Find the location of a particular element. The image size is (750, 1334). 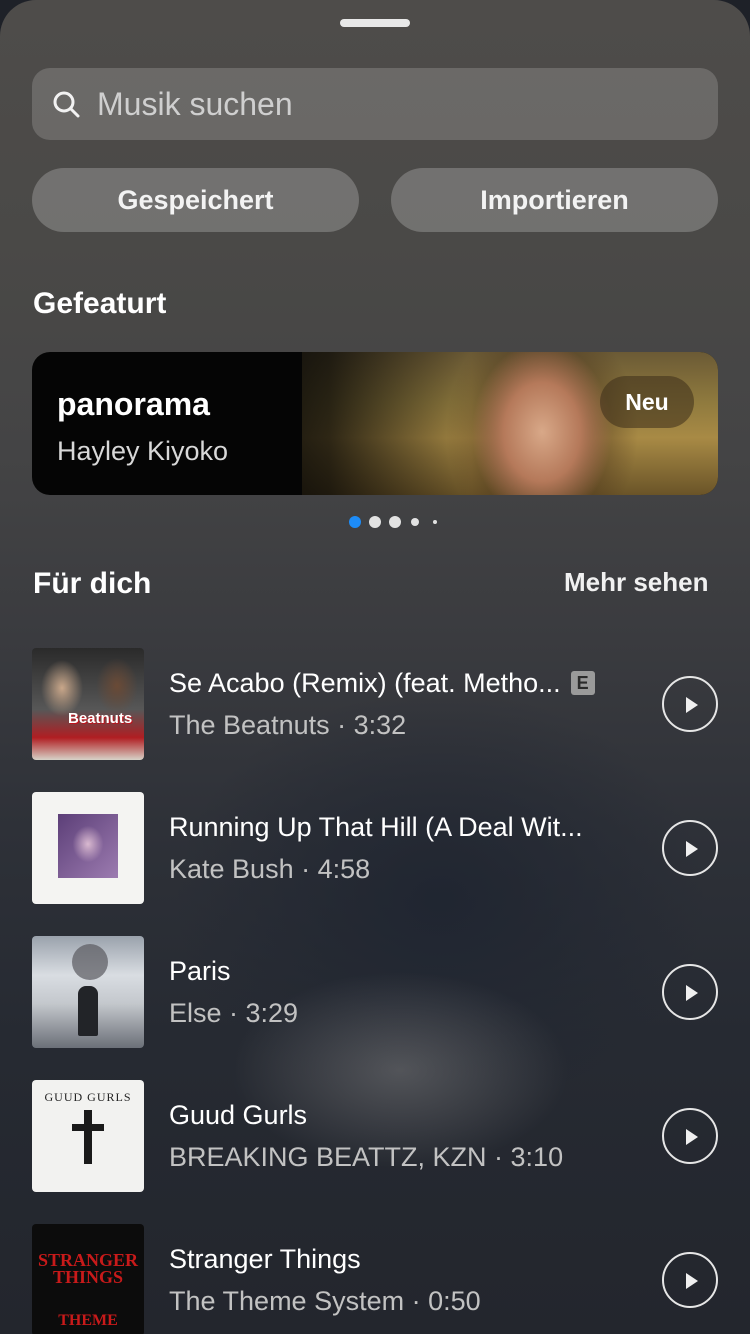

album-cover-text: Beatnuts is located at coordinates (100, 718).